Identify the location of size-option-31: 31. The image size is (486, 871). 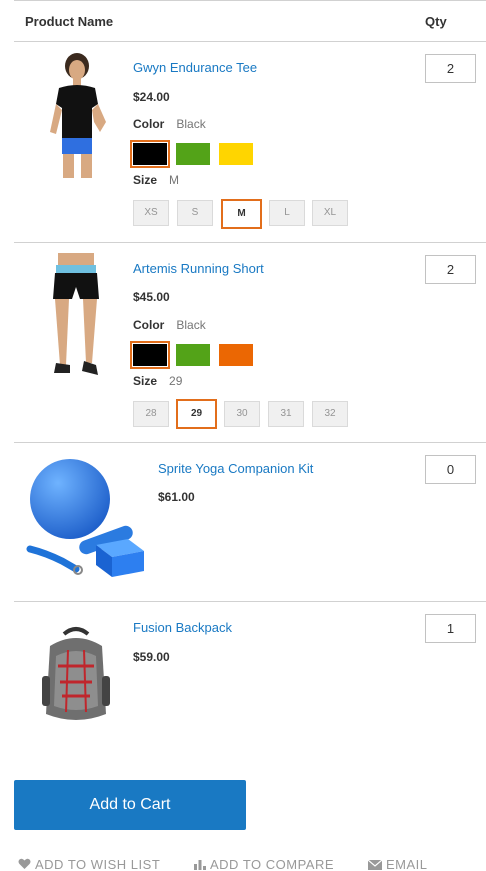
(286, 414).